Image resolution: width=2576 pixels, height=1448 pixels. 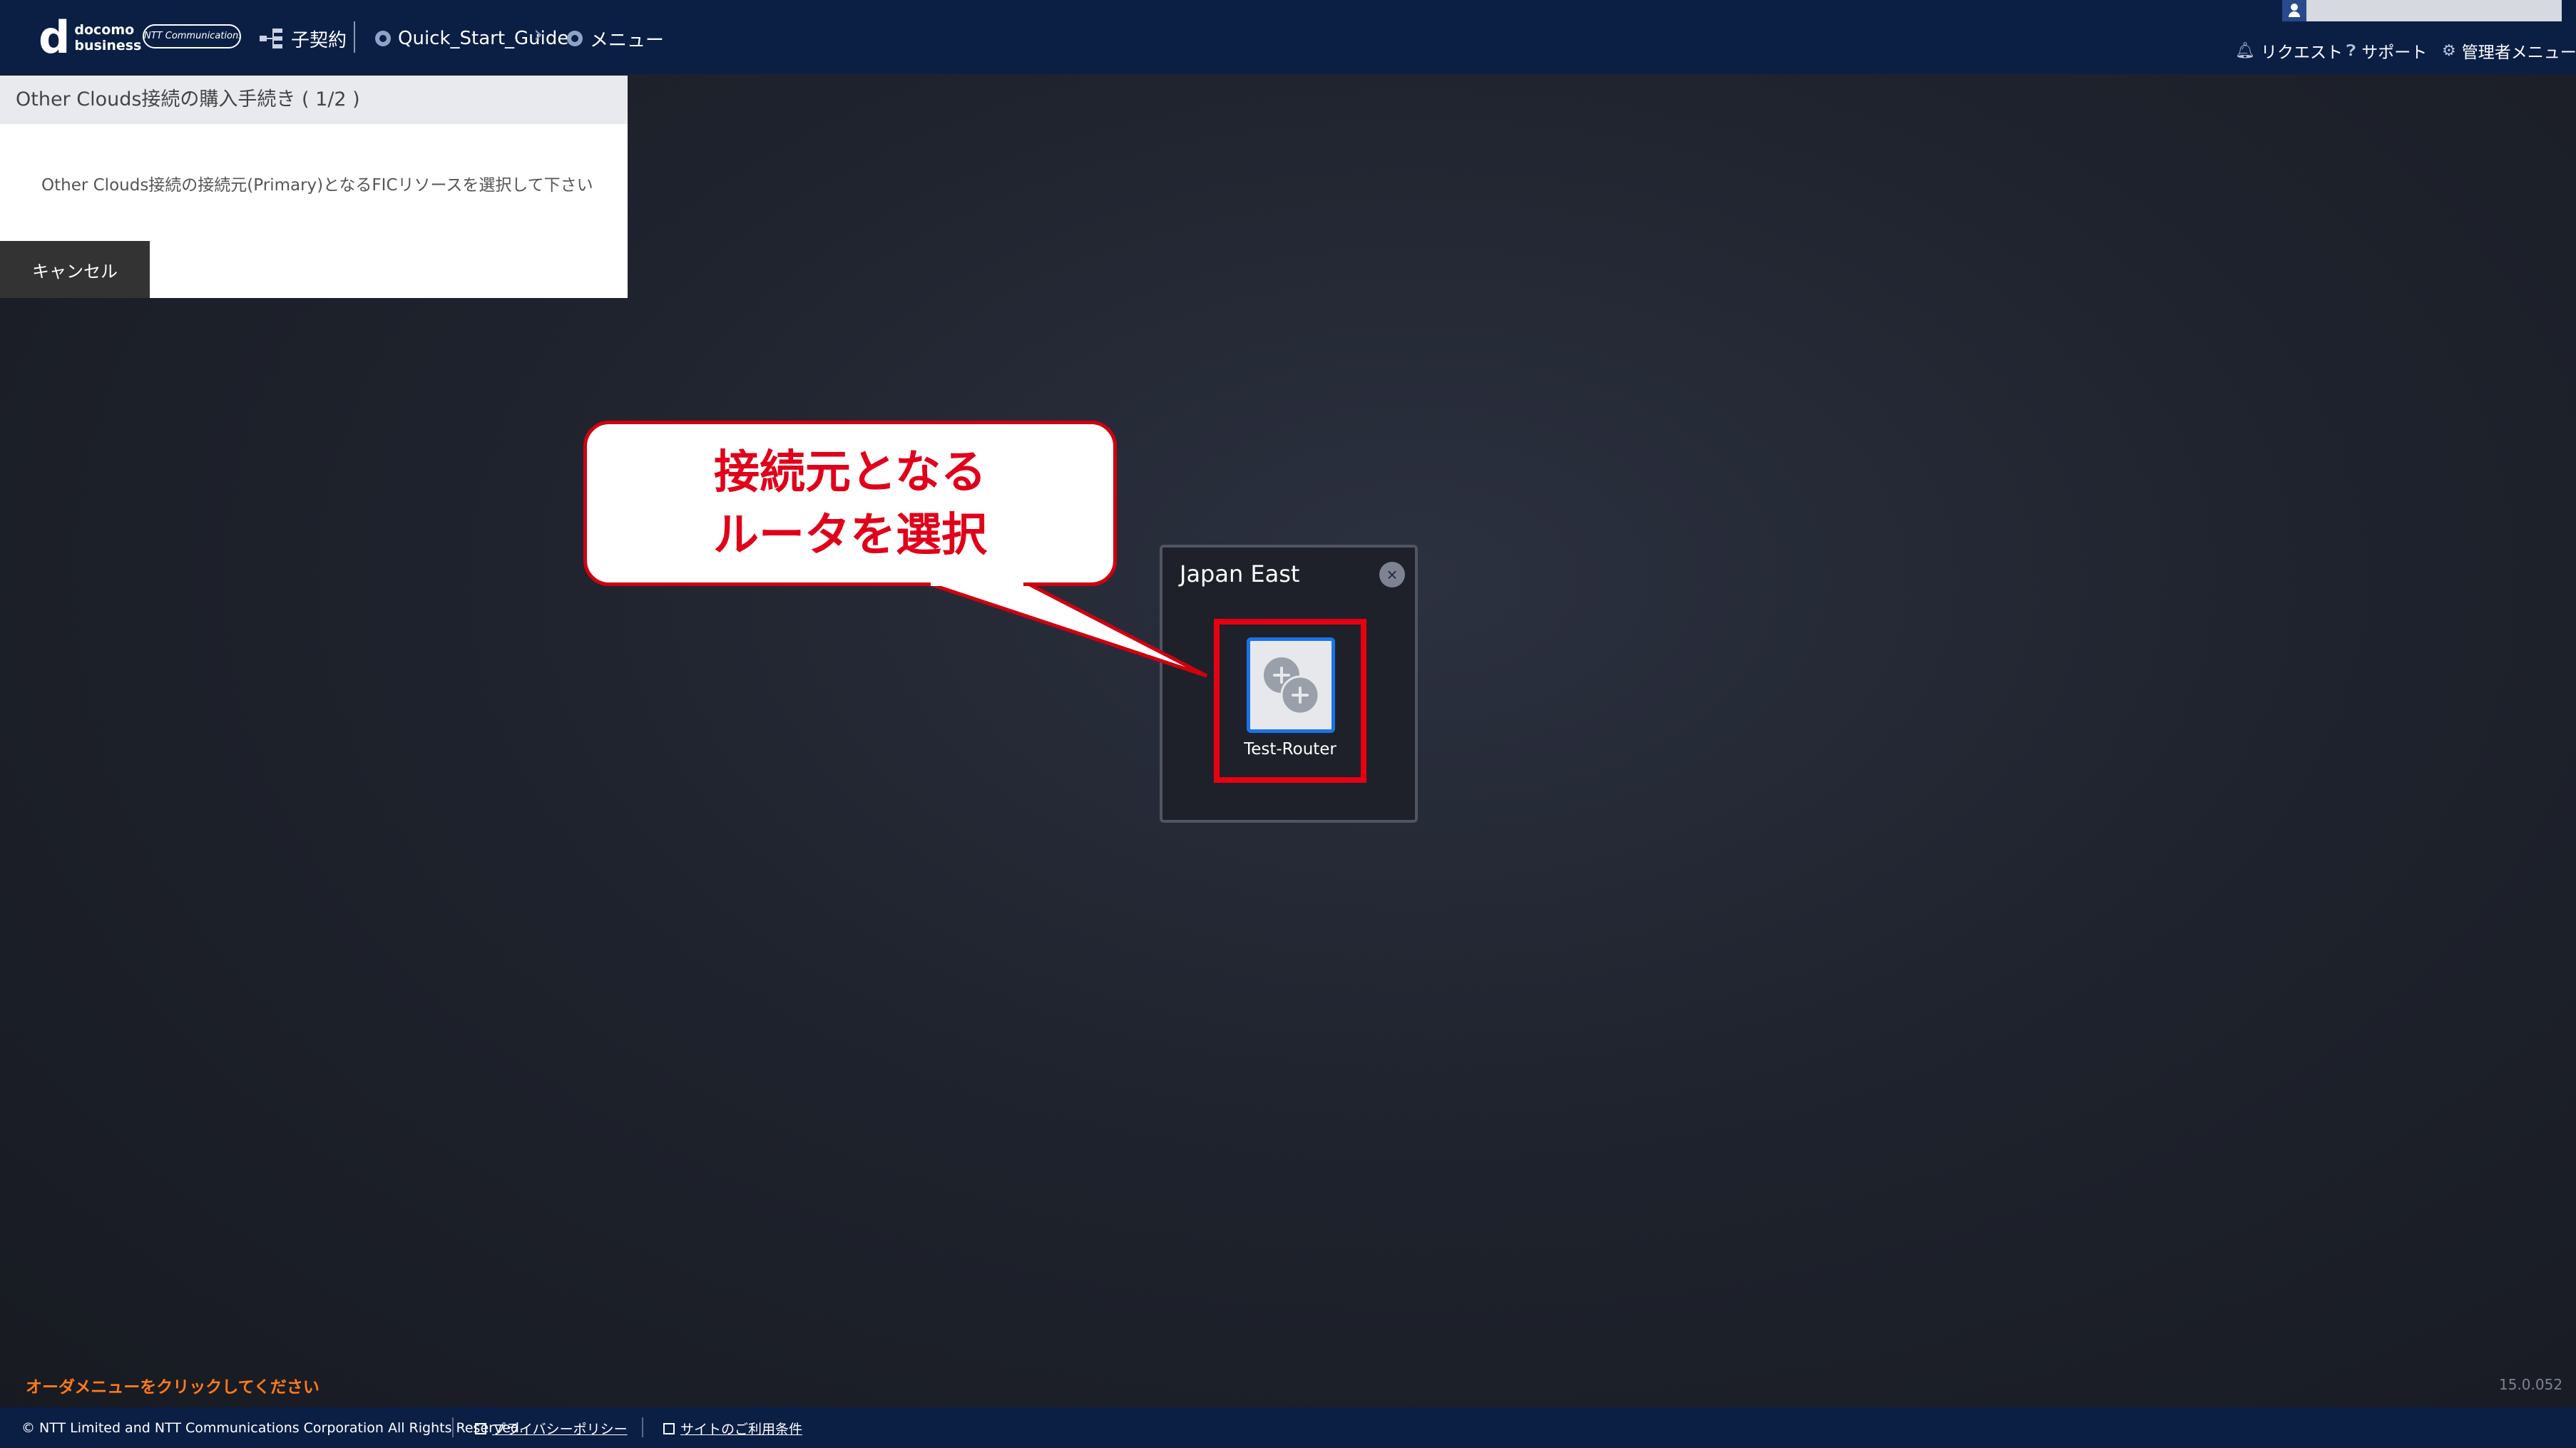 What do you see at coordinates (1067, 630) in the screenshot?
I see `callout-pointer` at bounding box center [1067, 630].